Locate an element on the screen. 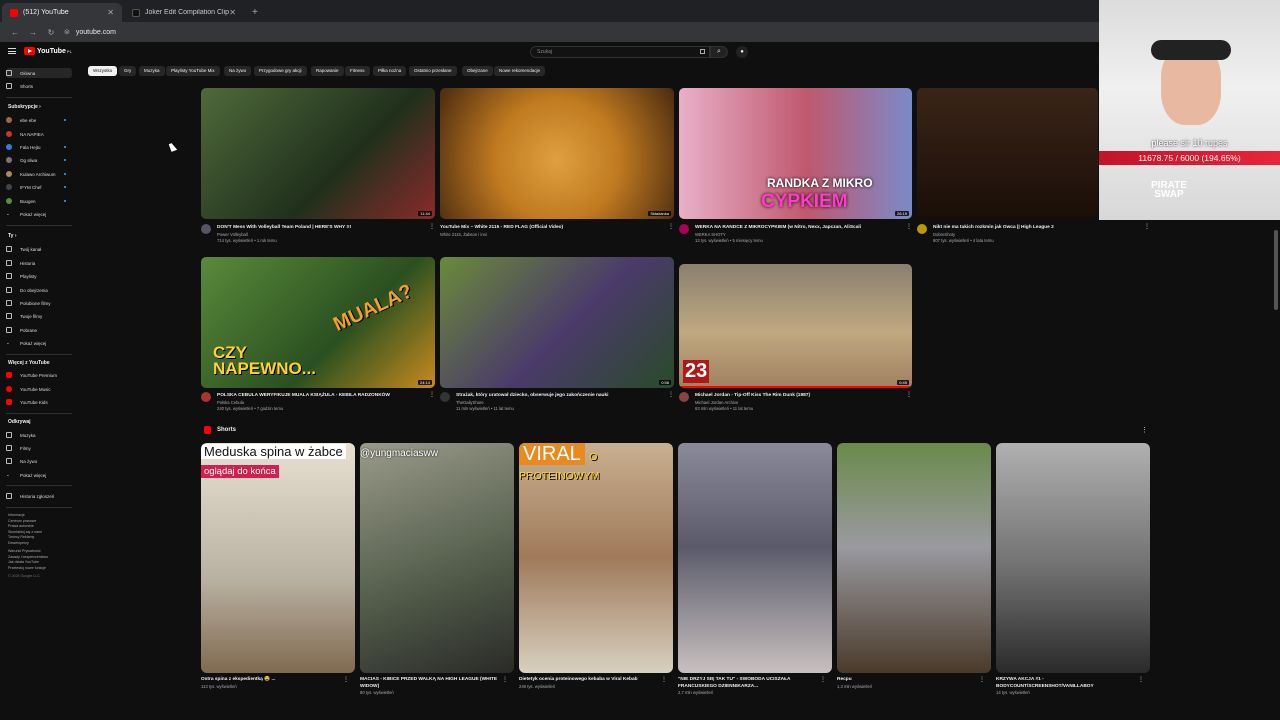  subscriptions-heading: Subskrypcje › is located at coordinates (24, 107).